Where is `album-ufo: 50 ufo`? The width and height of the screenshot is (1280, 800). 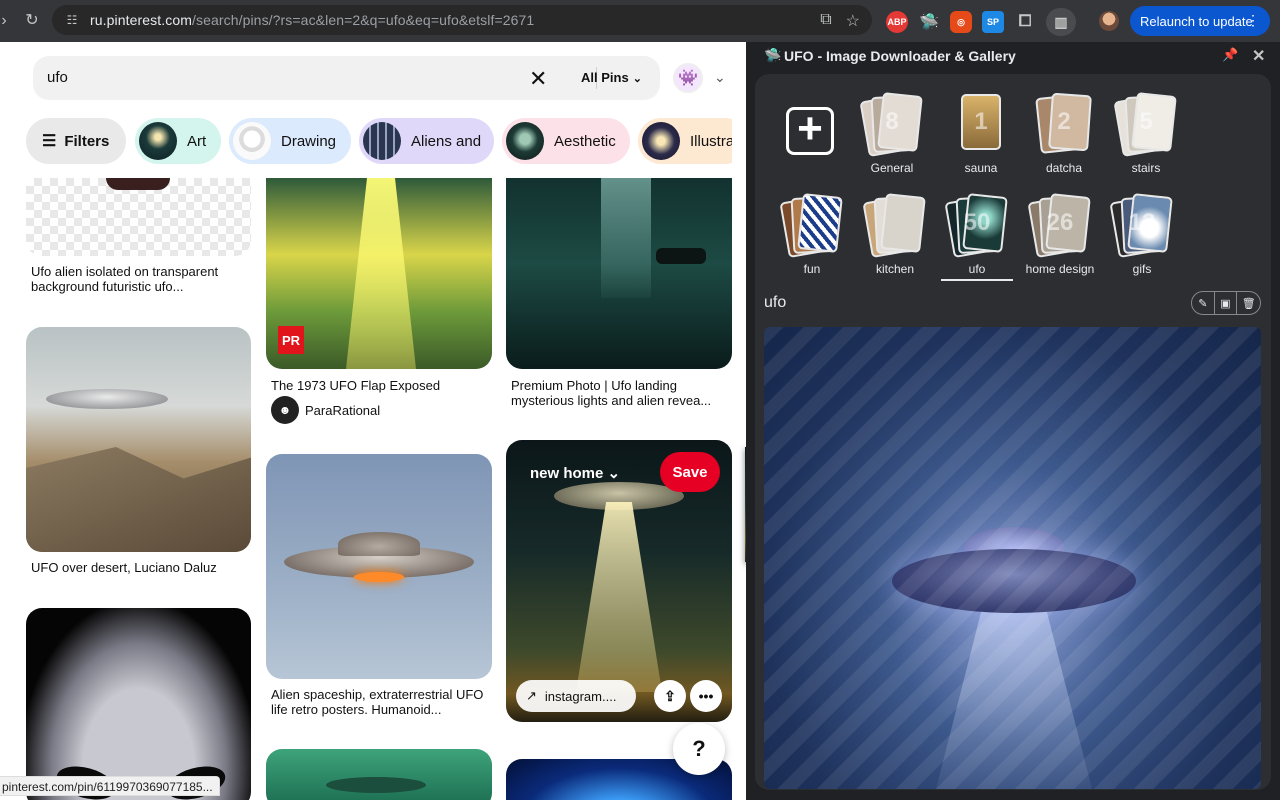
album-ufo: 50 ufo is located at coordinates (977, 239).